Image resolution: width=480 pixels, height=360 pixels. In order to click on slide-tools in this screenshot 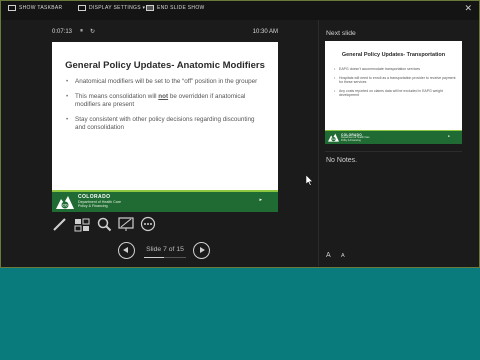, I will do `click(107, 224)`.